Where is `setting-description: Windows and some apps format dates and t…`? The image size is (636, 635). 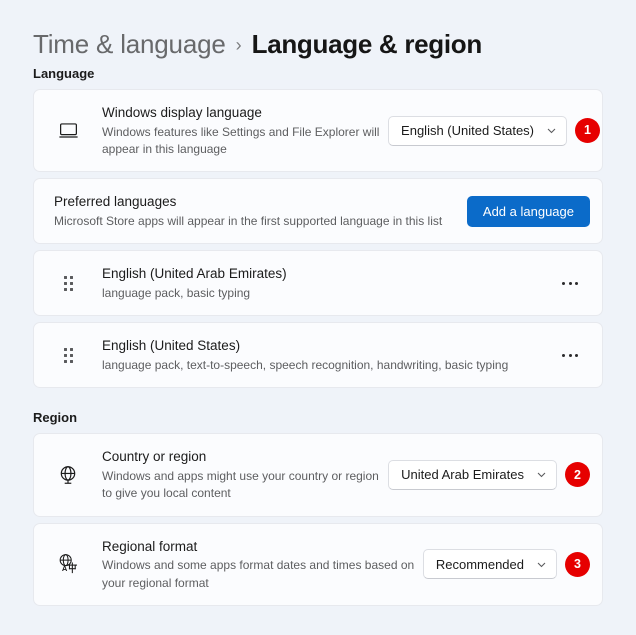 setting-description: Windows and some apps format dates and t… is located at coordinates (258, 574).